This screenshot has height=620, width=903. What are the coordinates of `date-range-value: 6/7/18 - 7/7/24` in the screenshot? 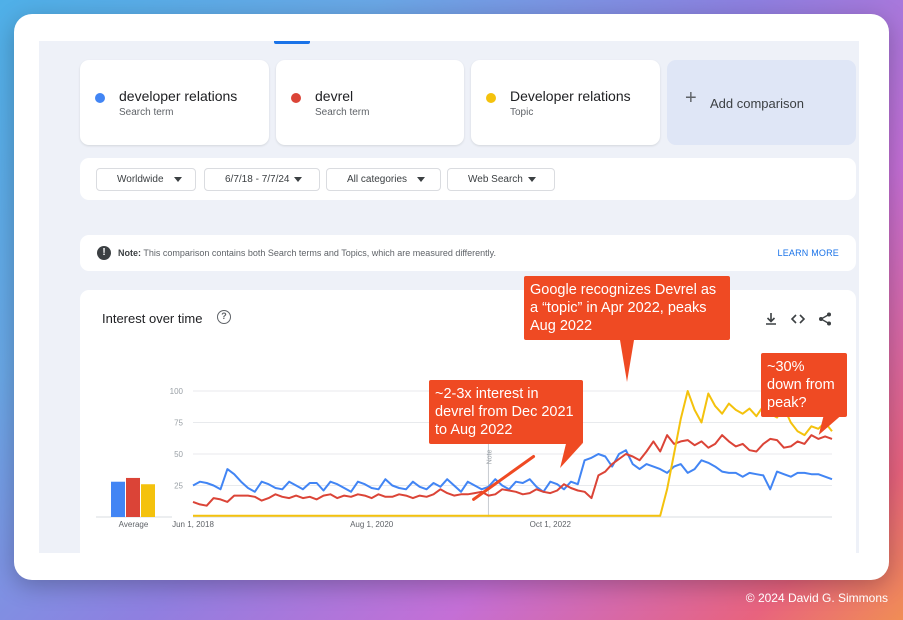 It's located at (257, 179).